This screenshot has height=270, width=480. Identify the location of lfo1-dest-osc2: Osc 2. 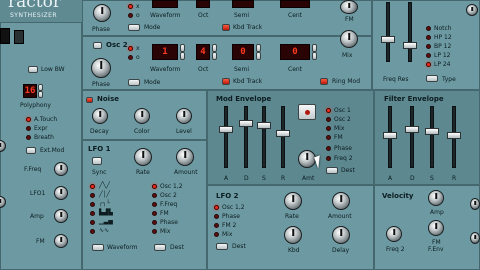
(168, 195).